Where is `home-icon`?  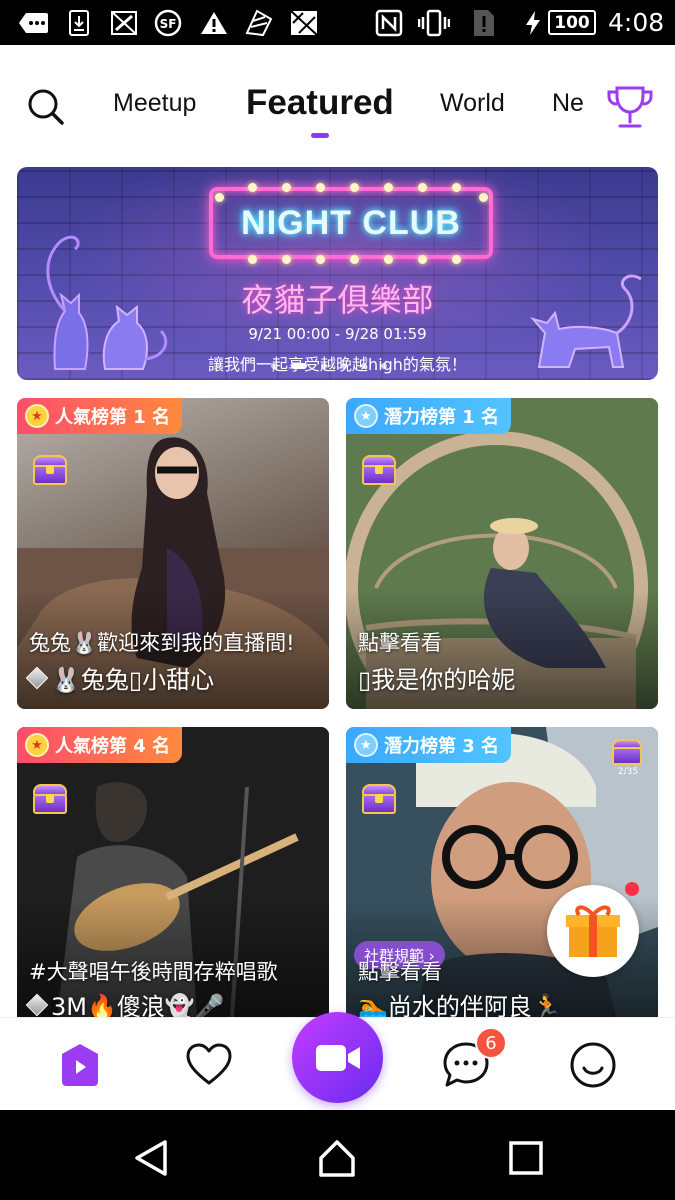
home-icon is located at coordinates (337, 1158).